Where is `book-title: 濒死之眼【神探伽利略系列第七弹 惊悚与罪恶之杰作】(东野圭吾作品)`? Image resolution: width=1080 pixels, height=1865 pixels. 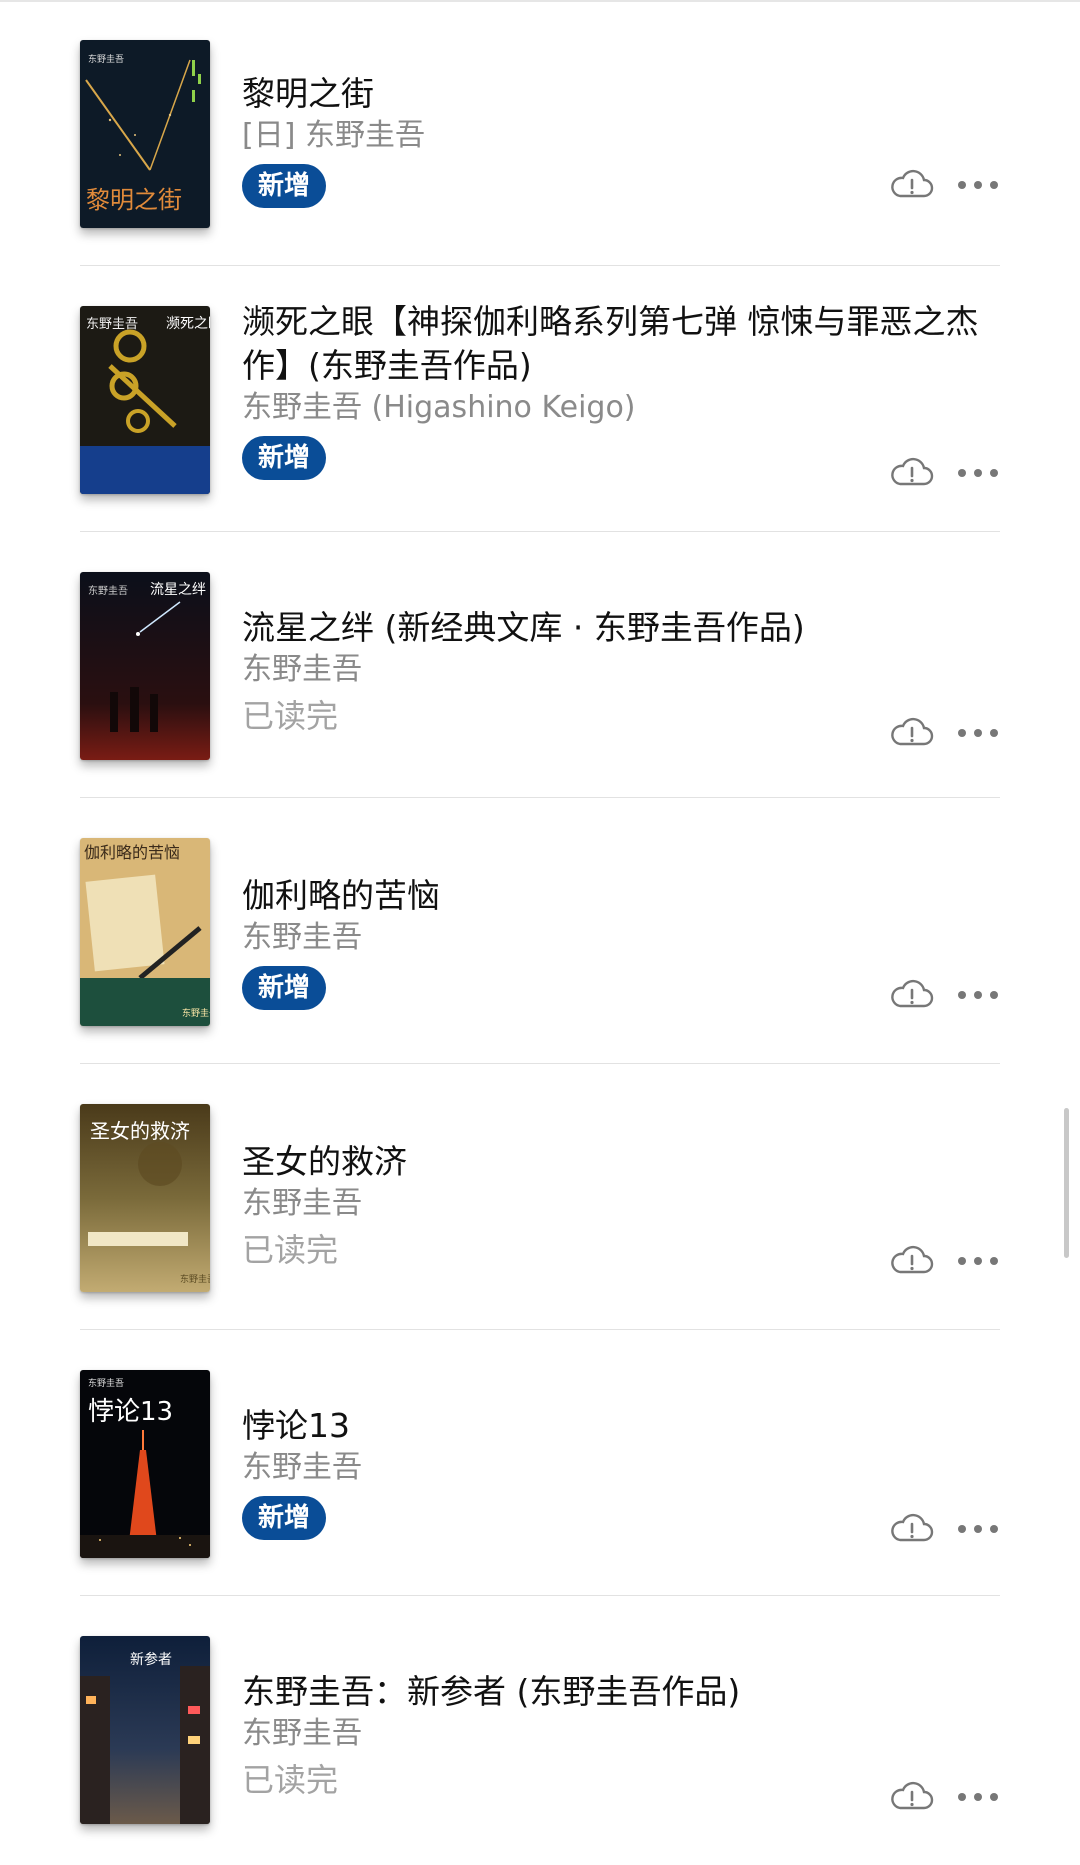
book-title: 濒死之眼【神探伽利略系列第七弹 惊悚与罪恶之杰作】(东野圭吾作品) is located at coordinates (610, 343).